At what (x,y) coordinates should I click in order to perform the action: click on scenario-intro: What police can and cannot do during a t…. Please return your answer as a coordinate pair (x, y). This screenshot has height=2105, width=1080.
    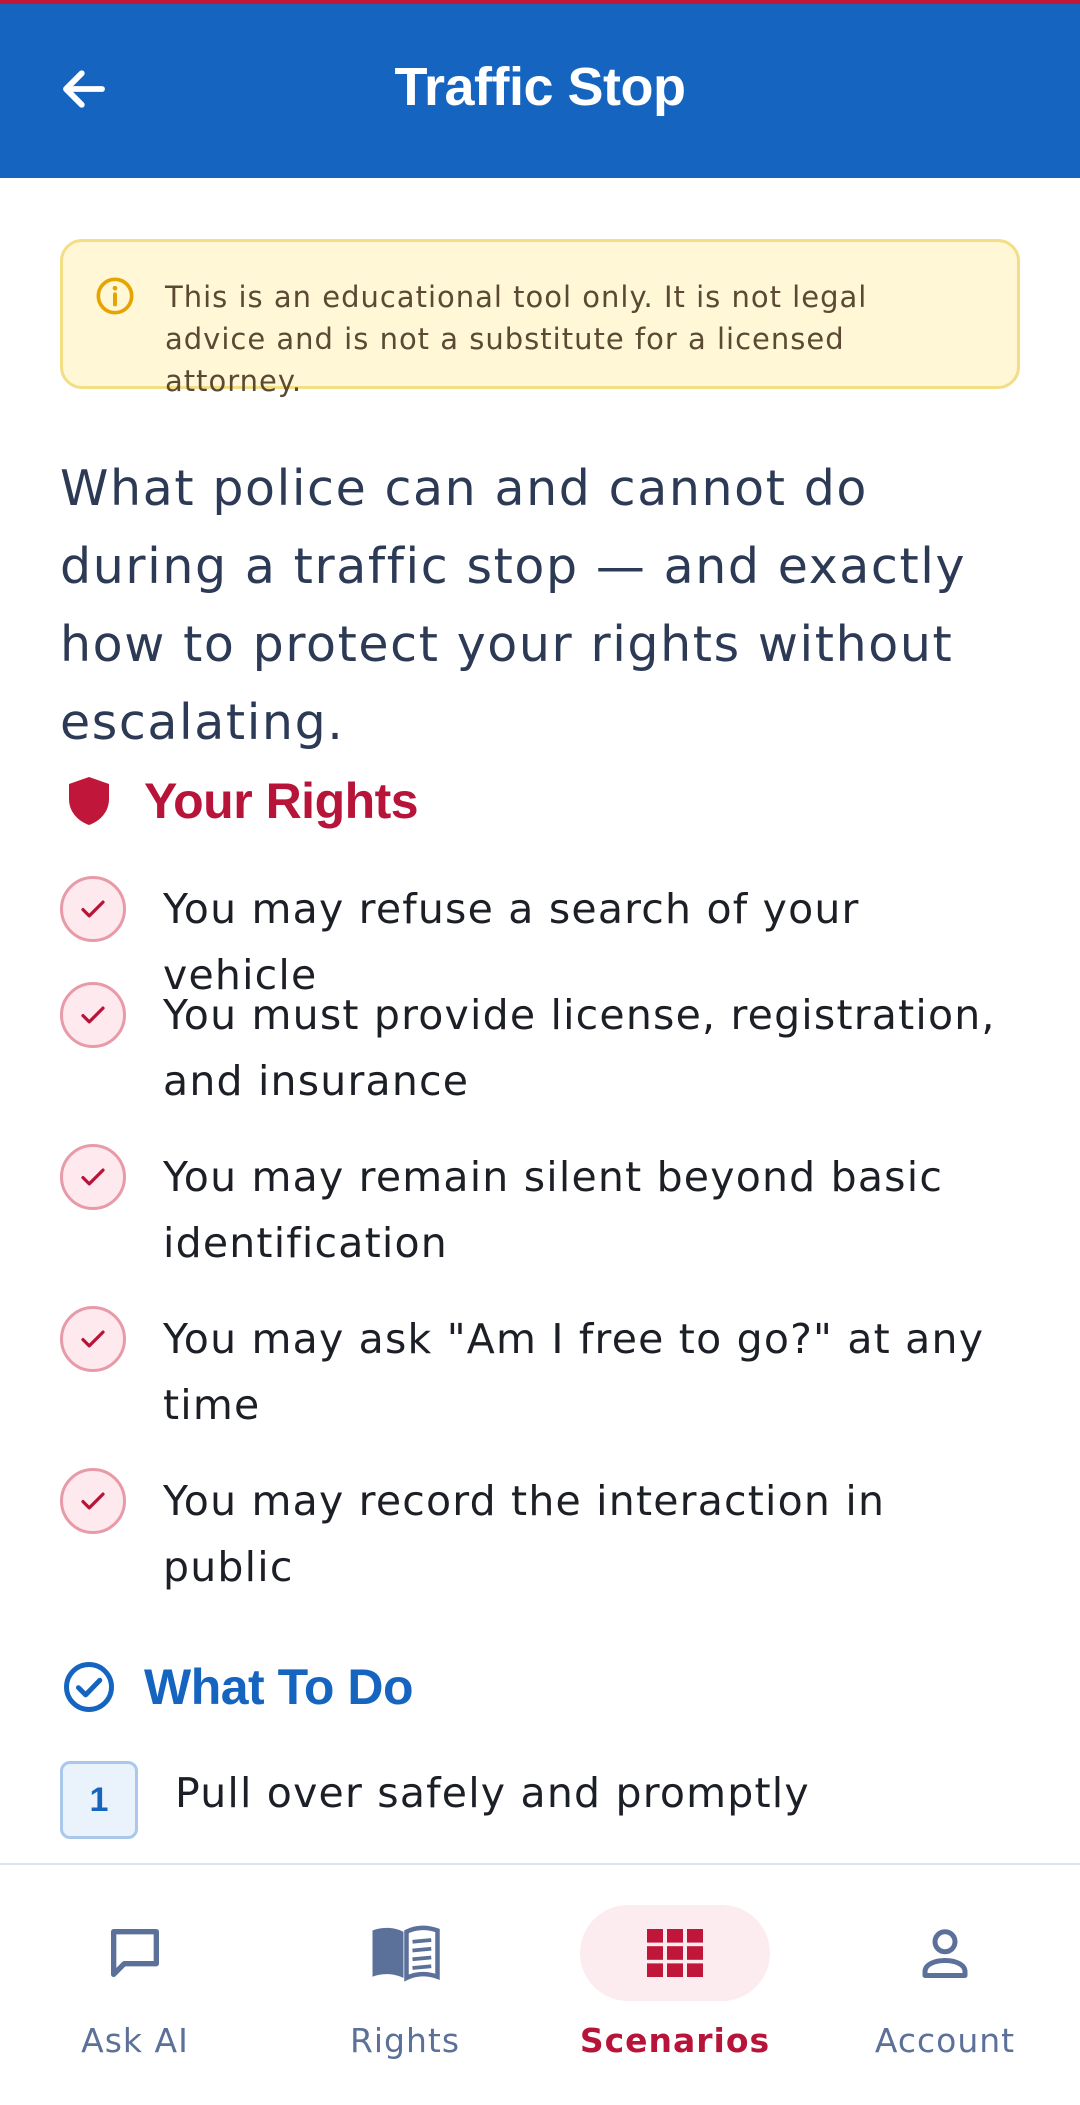
    Looking at the image, I should click on (513, 605).